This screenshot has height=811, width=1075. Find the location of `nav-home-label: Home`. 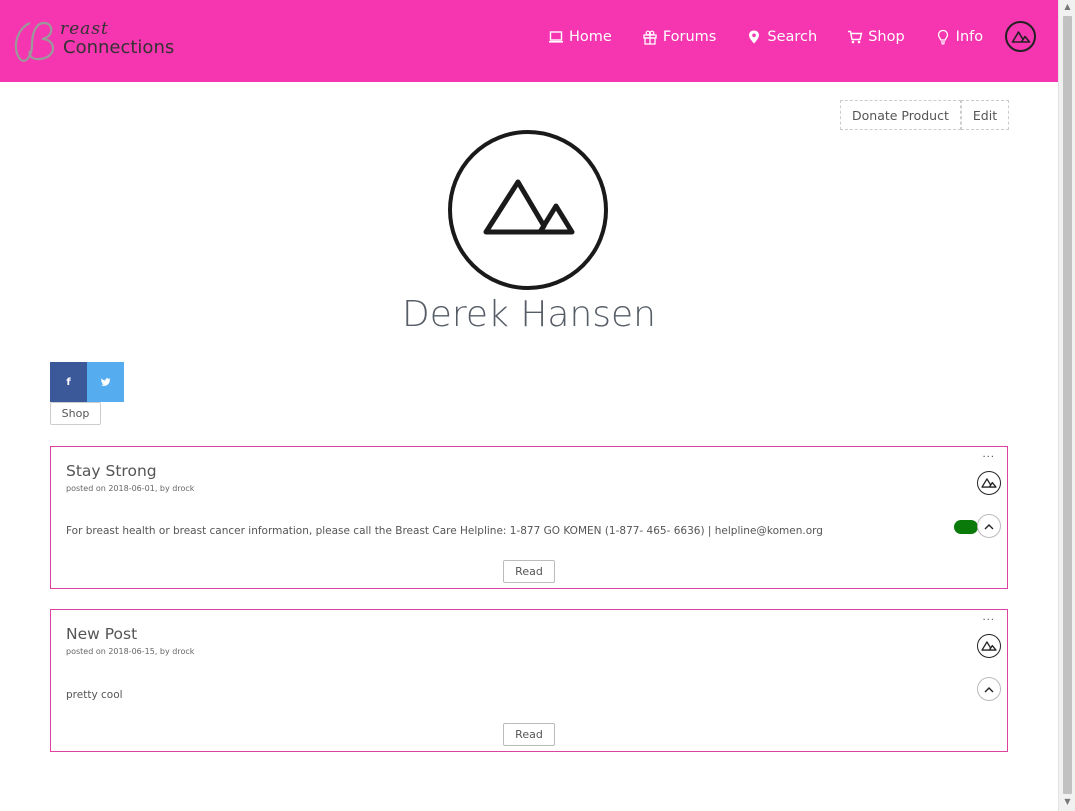

nav-home-label: Home is located at coordinates (590, 37).